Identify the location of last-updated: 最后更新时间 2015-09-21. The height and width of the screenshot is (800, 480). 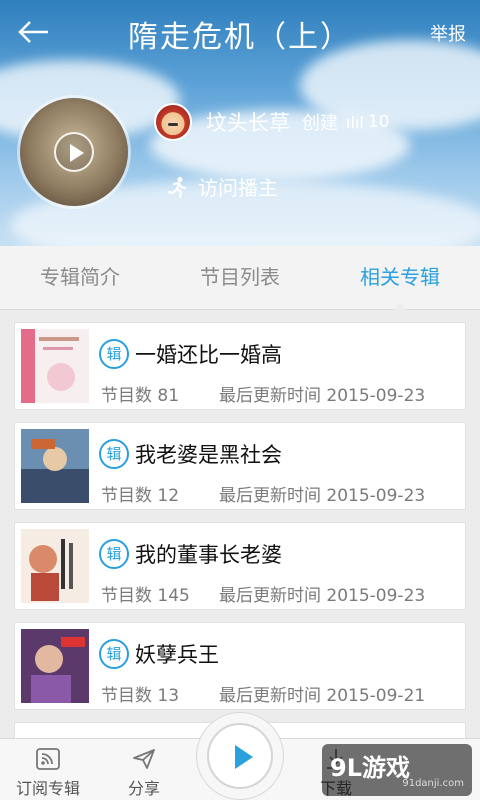
(322, 696).